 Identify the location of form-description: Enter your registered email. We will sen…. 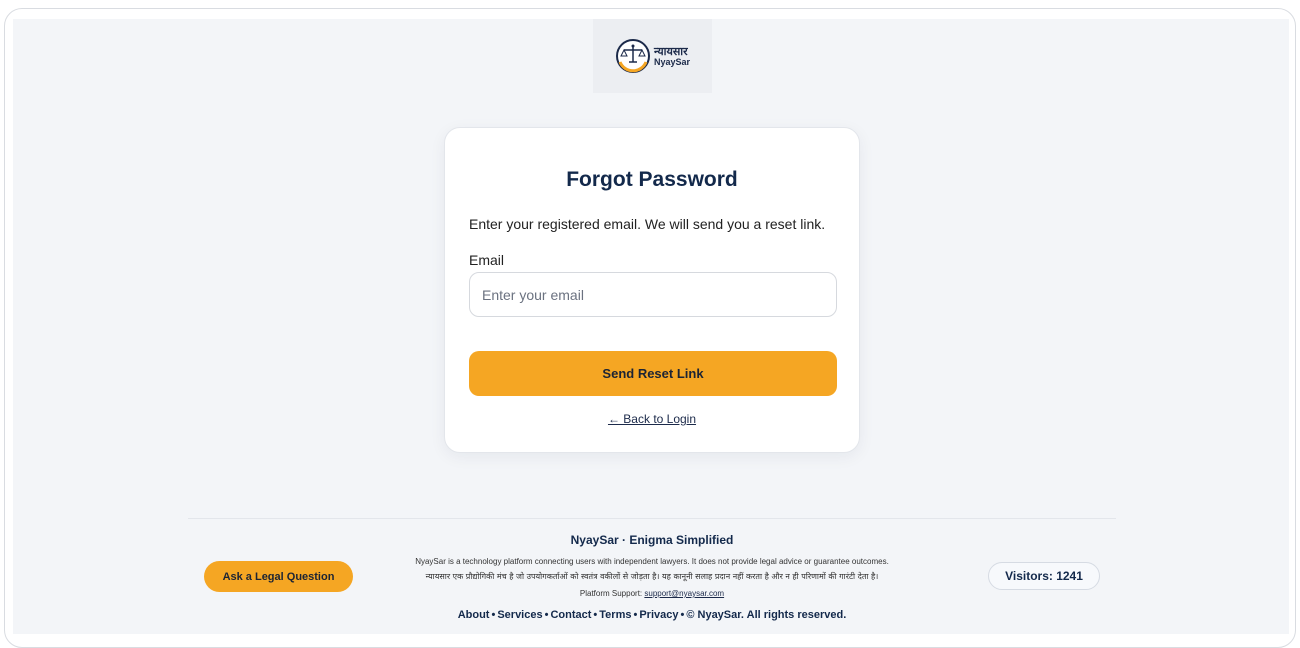
(647, 224).